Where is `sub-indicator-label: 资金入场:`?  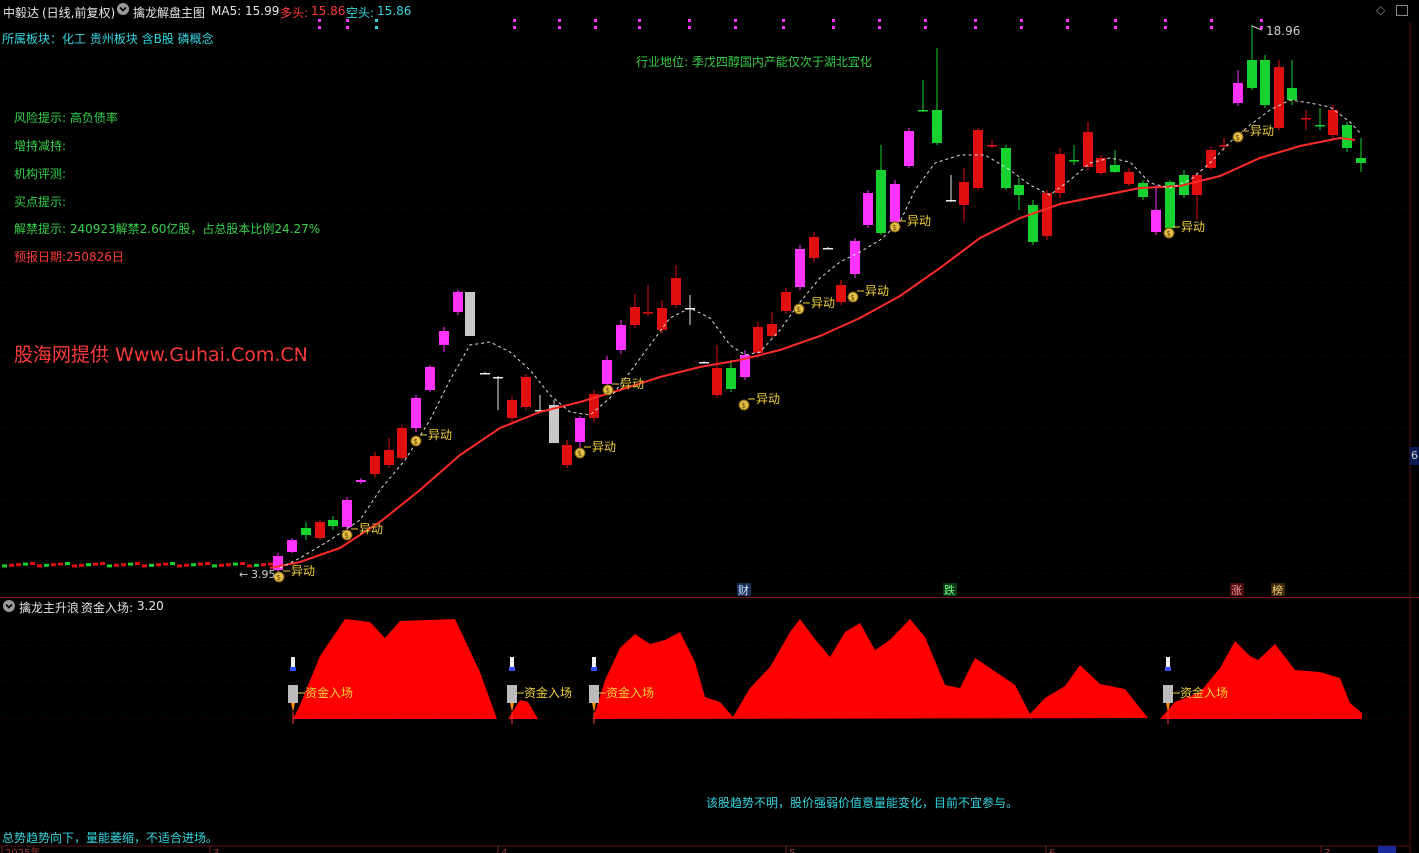
sub-indicator-label: 资金入场: is located at coordinates (107, 608).